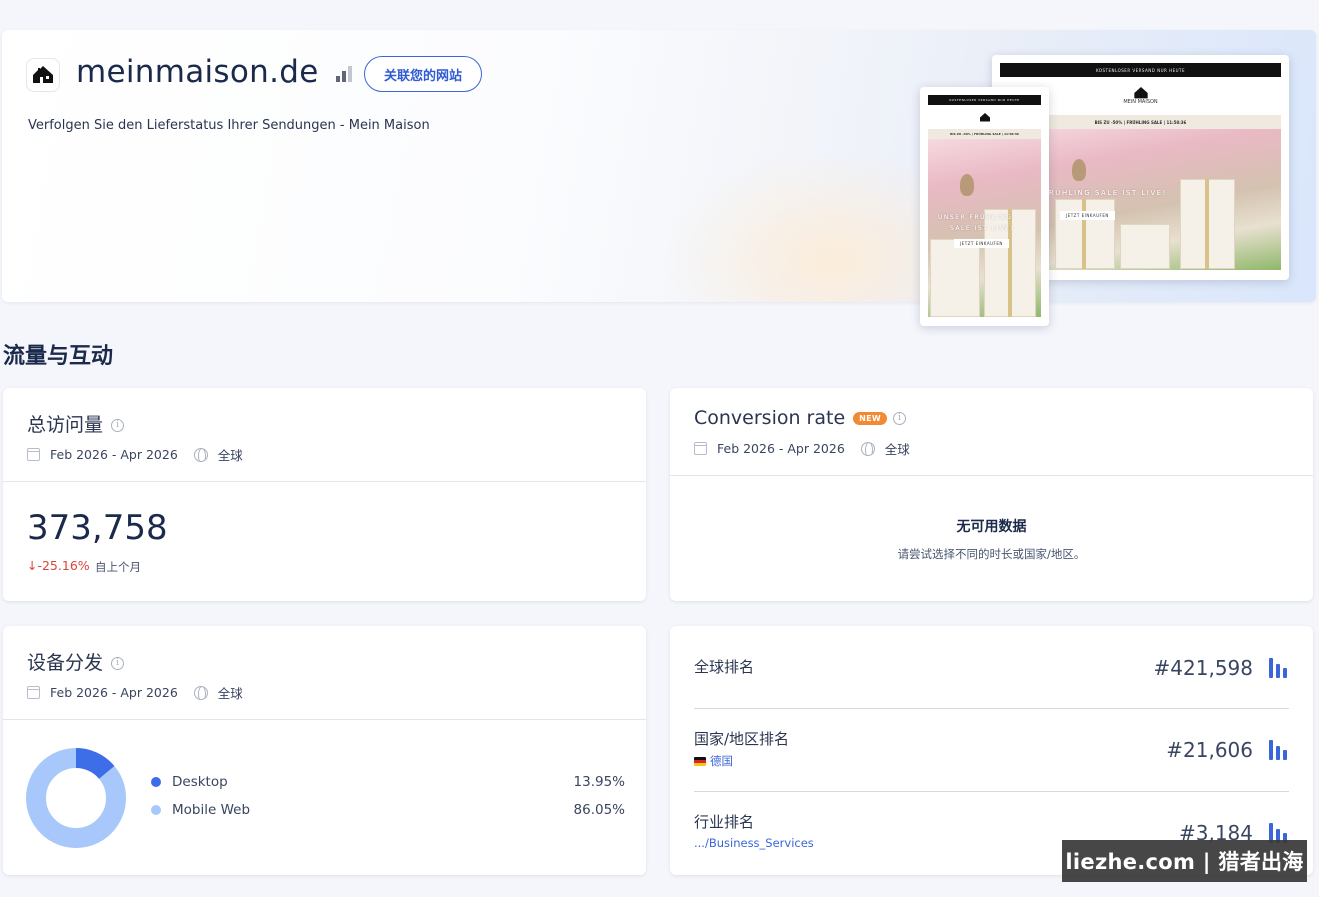 The width and height of the screenshot is (1319, 897). I want to click on legend-label: Mobile Web, so click(211, 810).